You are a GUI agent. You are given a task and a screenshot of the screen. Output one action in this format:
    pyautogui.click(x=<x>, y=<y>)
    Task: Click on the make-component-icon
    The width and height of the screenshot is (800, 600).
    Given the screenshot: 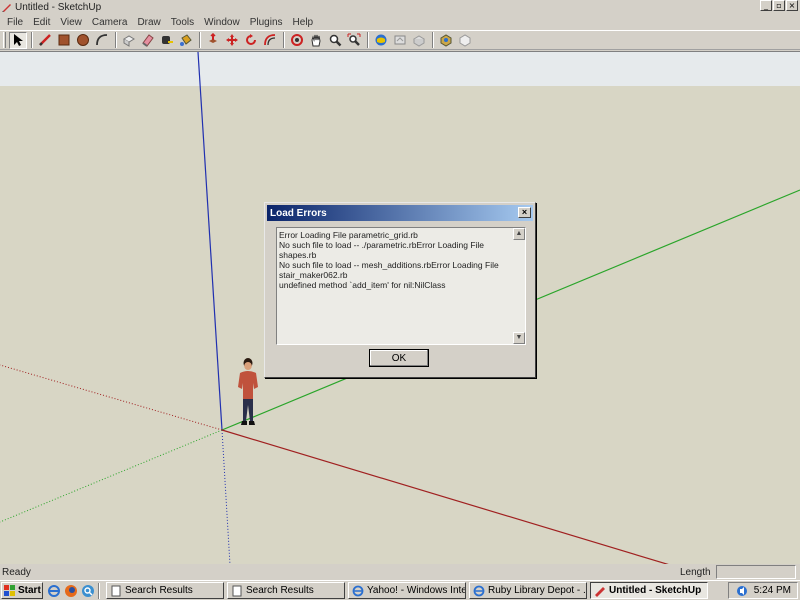 What is the action you would take?
    pyautogui.click(x=129, y=41)
    